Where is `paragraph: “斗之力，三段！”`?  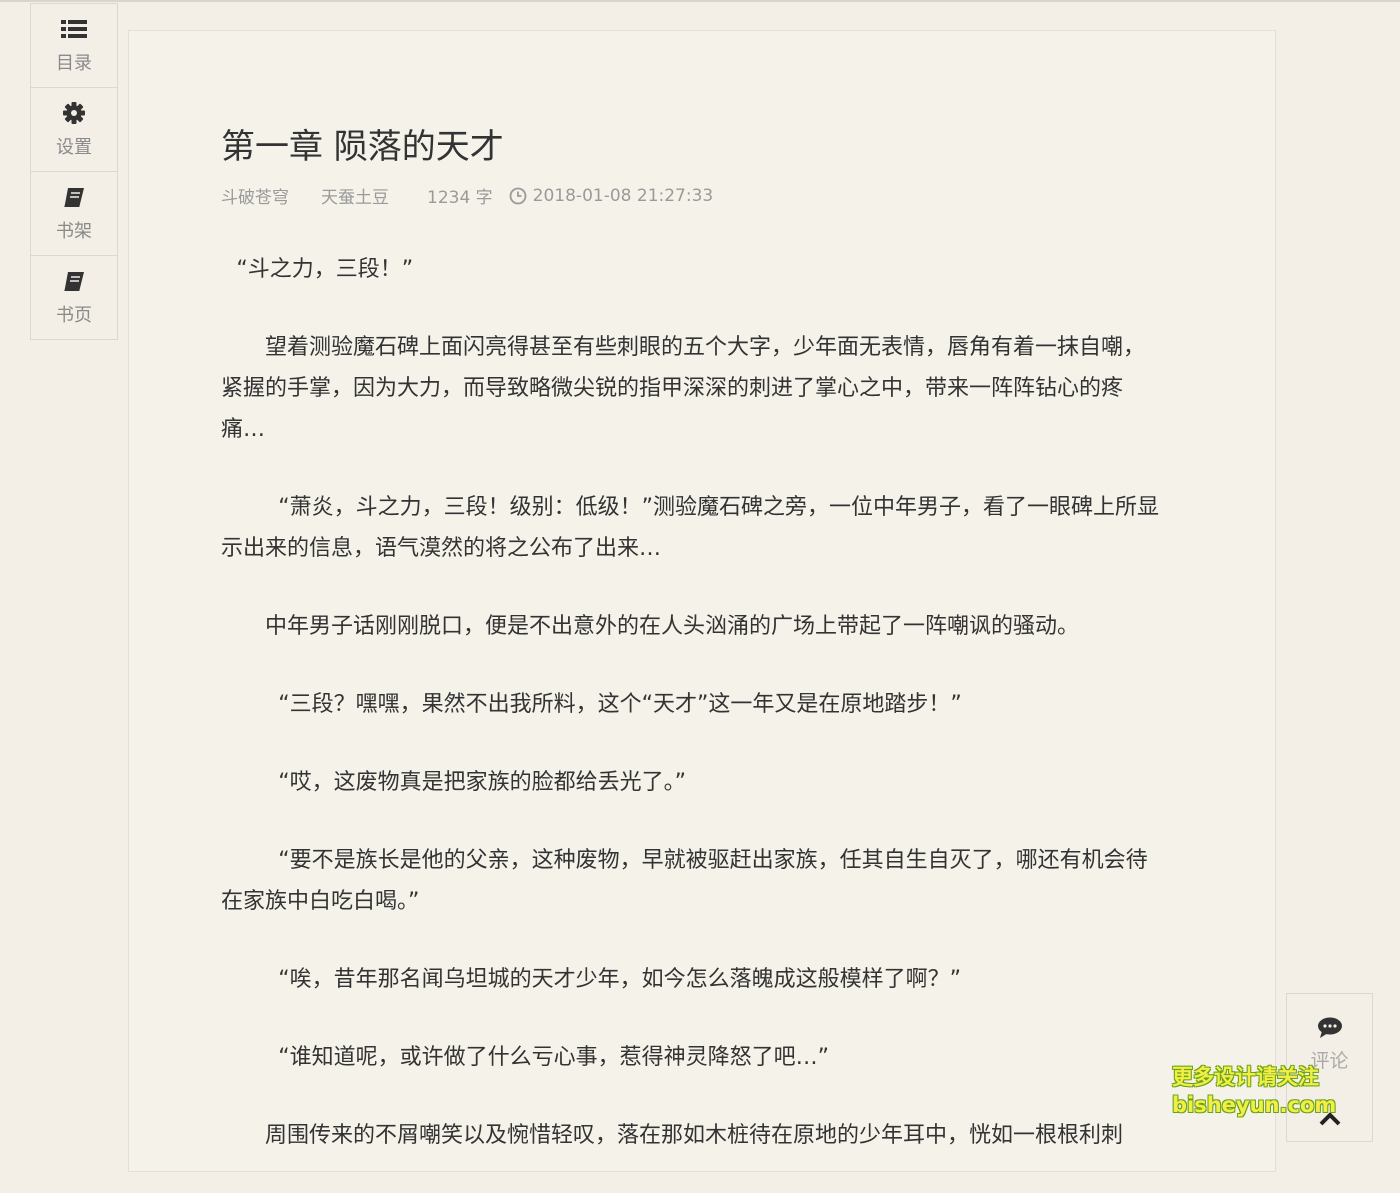 paragraph: “斗之力，三段！” is located at coordinates (325, 269).